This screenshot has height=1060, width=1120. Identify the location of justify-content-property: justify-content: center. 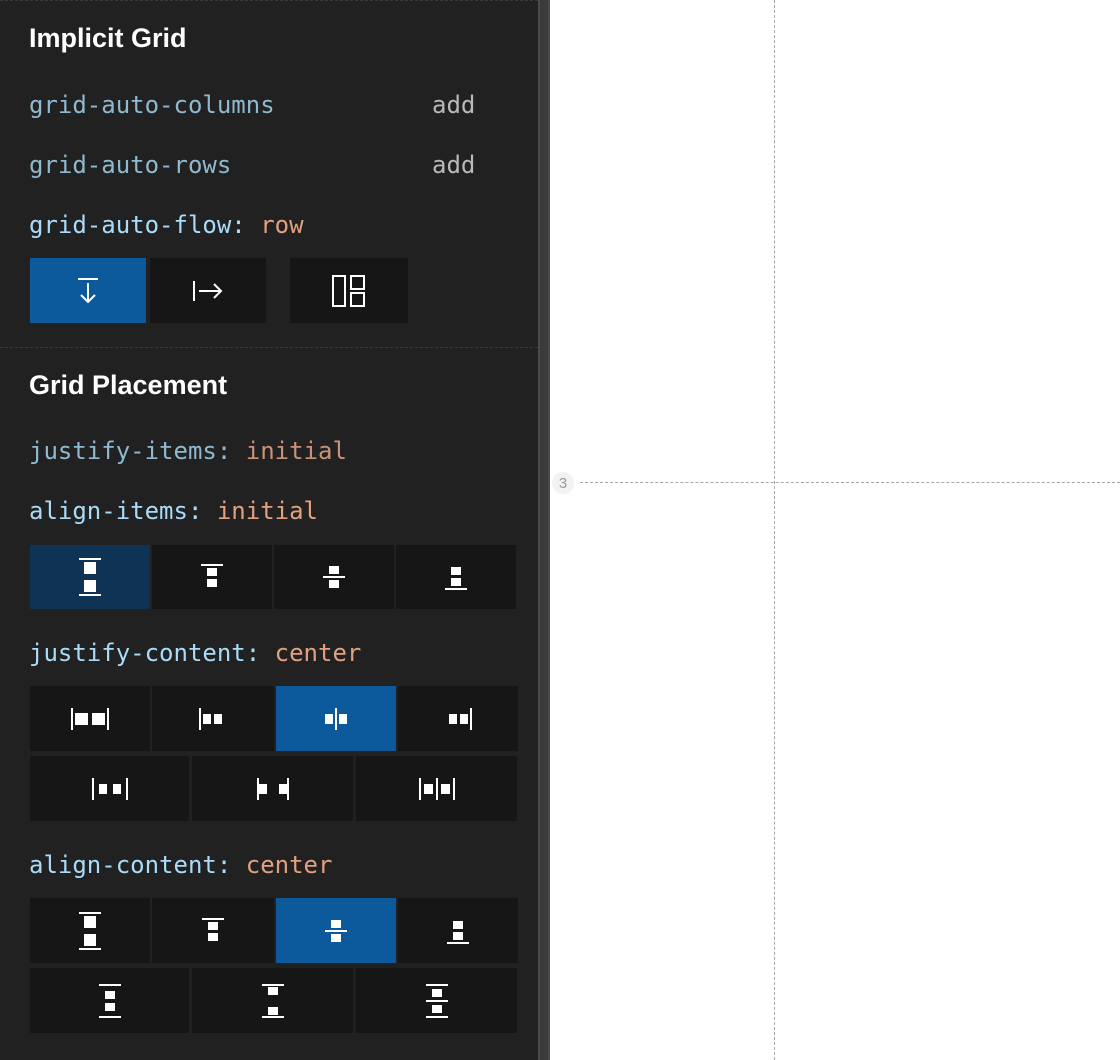
(195, 653).